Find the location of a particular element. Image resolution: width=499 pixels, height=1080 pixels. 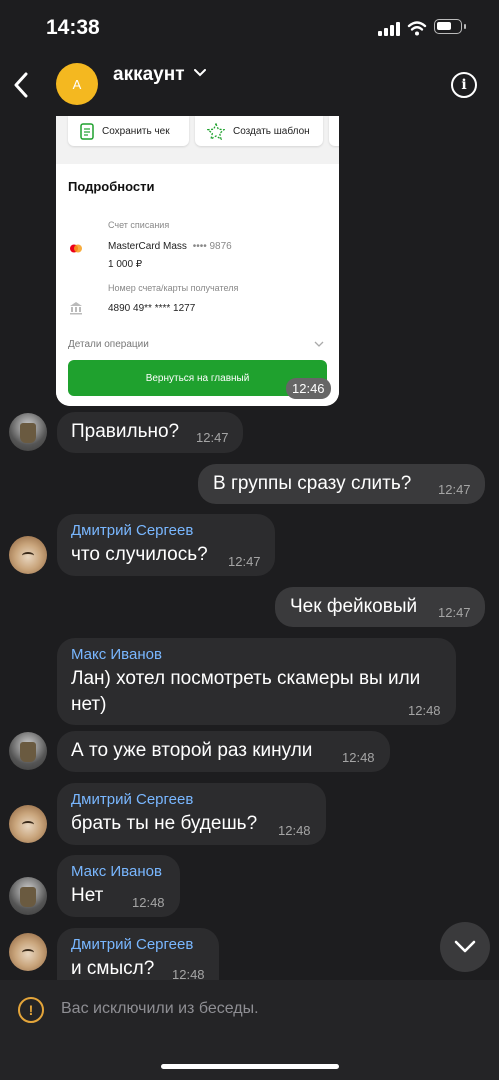

back-arrow-icon is located at coordinates (21, 85).